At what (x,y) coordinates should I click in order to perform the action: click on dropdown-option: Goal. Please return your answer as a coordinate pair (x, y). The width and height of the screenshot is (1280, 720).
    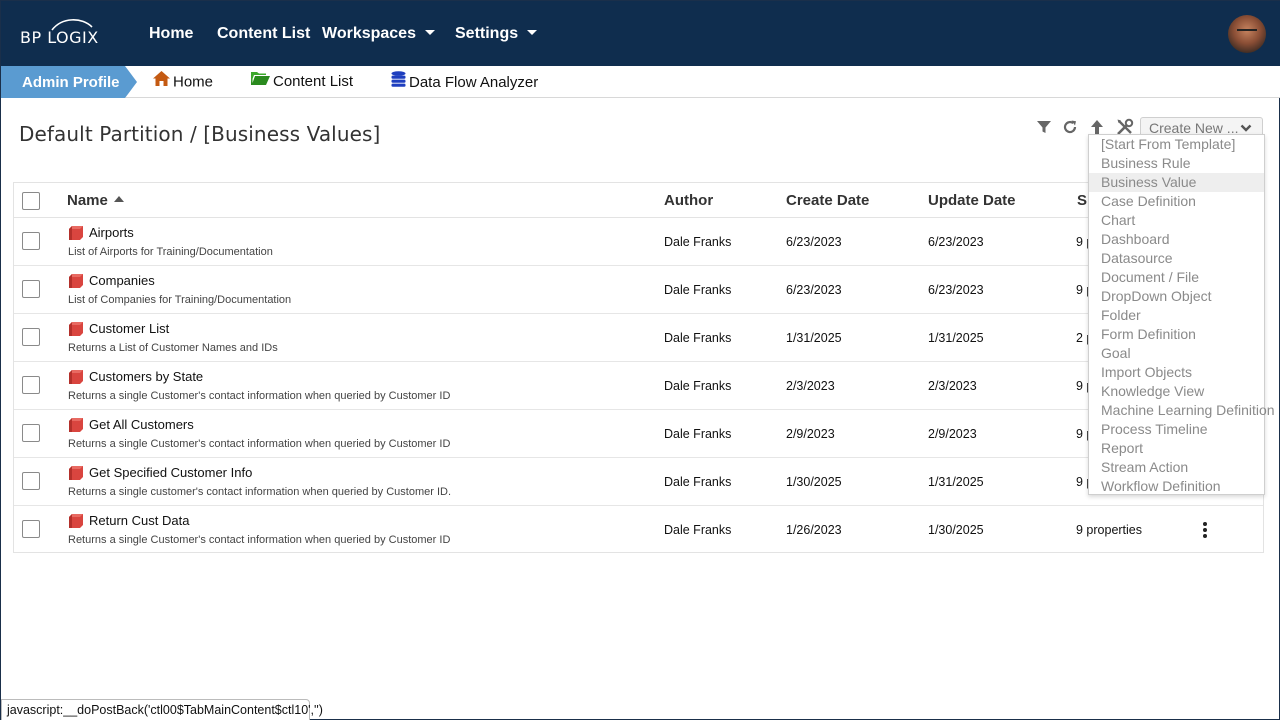
    Looking at the image, I should click on (1176, 353).